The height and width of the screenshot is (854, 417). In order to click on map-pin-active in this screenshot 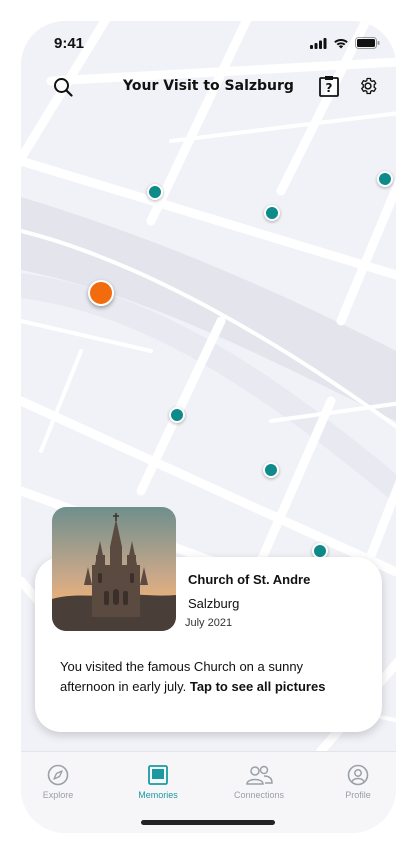, I will do `click(101, 293)`.